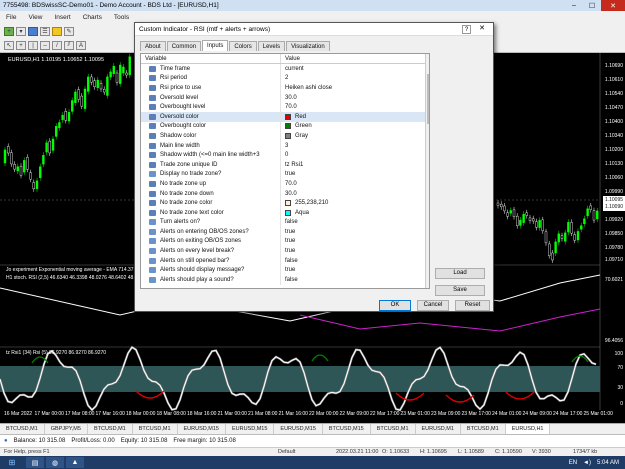  I want to click on grid-scrollbar, so click(427, 171).